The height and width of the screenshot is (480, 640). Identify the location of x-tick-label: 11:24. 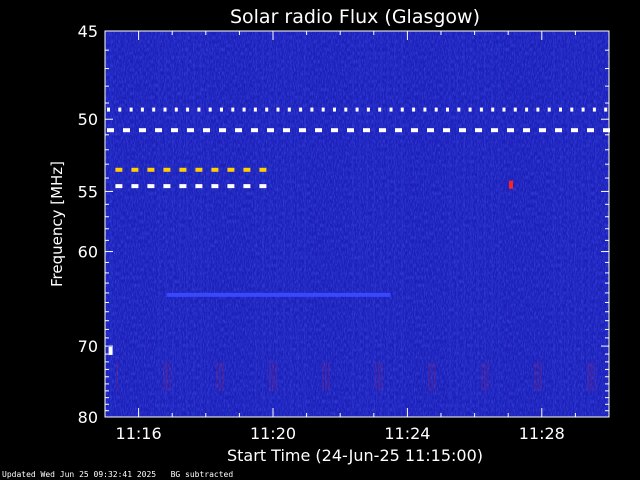
(407, 433).